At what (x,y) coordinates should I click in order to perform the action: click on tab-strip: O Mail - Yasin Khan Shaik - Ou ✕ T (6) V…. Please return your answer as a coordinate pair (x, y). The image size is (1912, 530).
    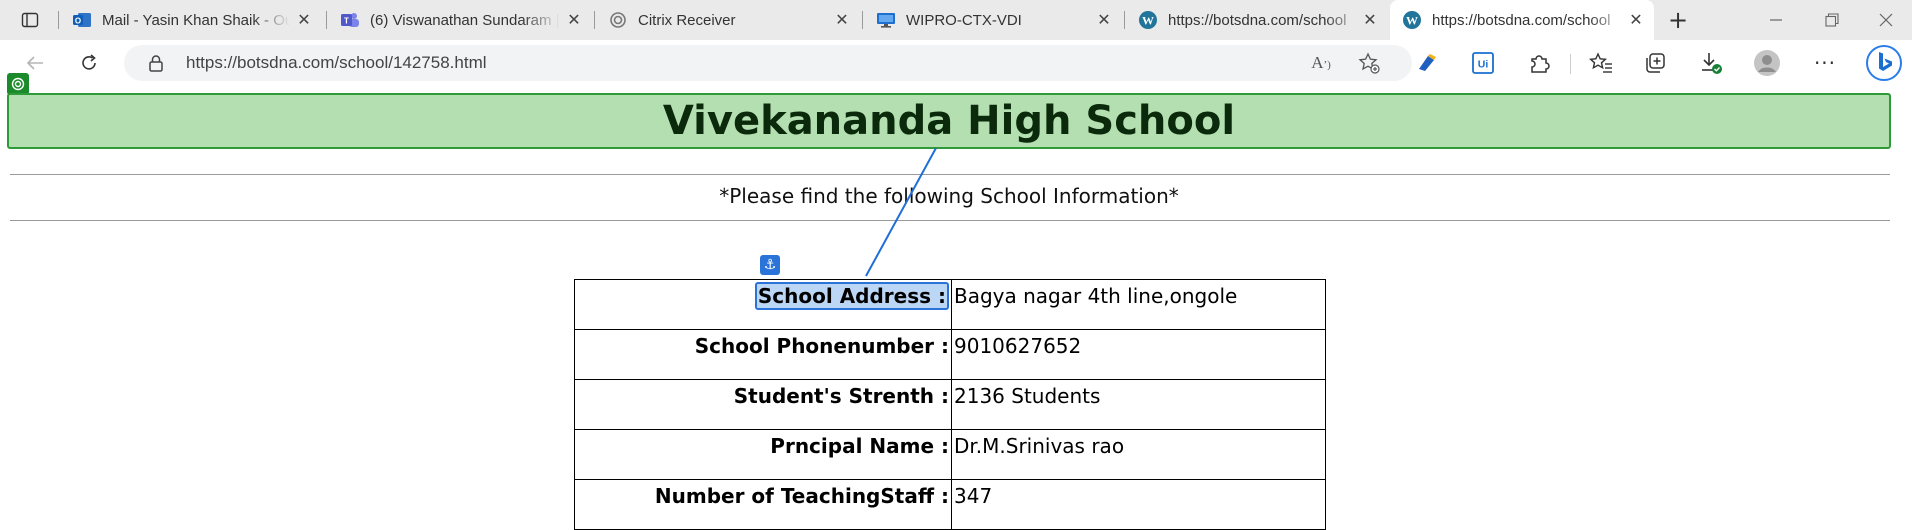
    Looking at the image, I should click on (956, 20).